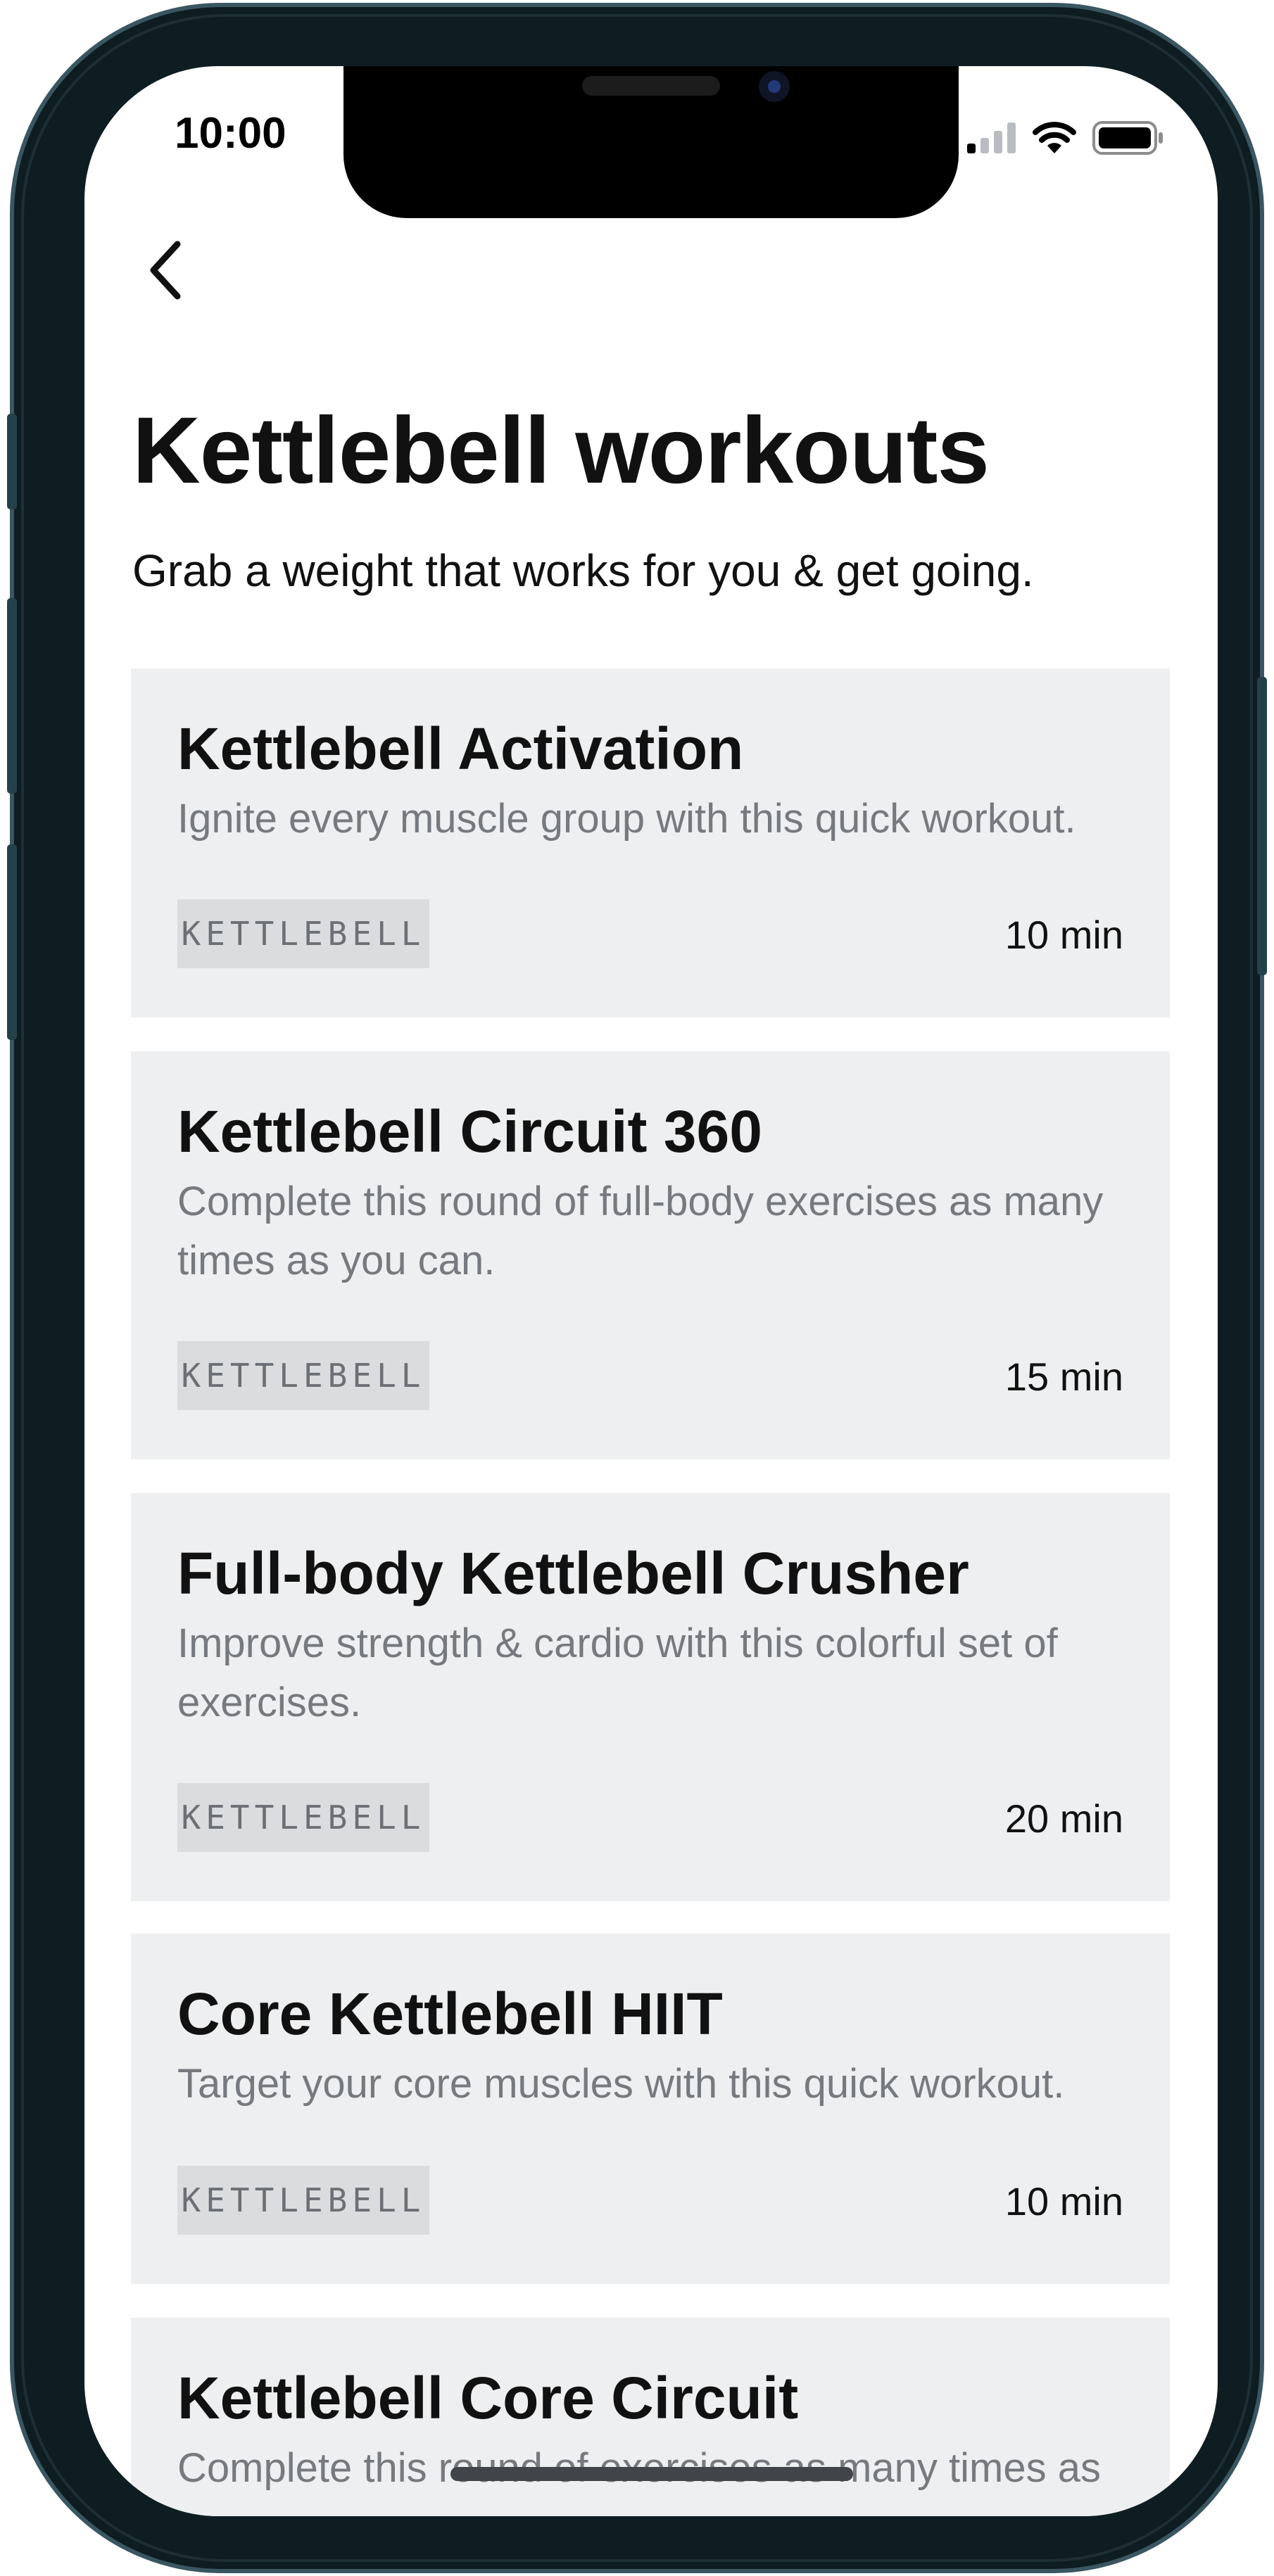  Describe the element at coordinates (470, 1131) in the screenshot. I see `workout-title: Kettlebell Circuit 360` at that location.